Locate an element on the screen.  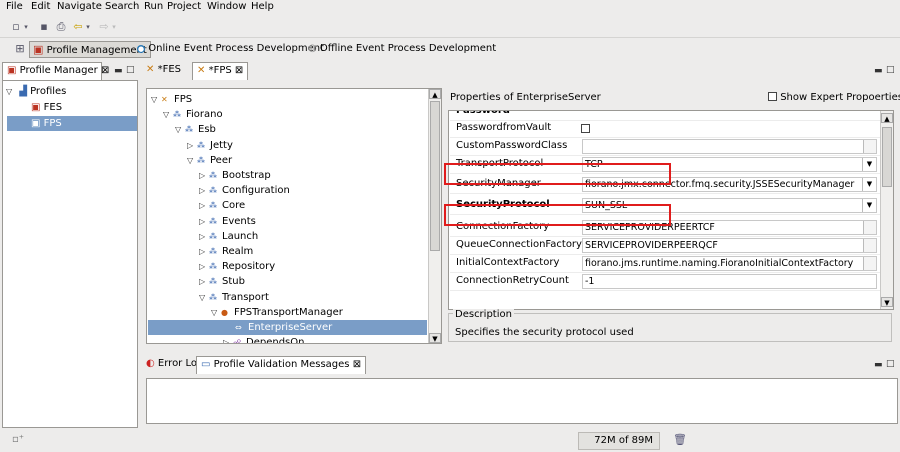
trash-icon: 🗑 is located at coordinates (680, 439).